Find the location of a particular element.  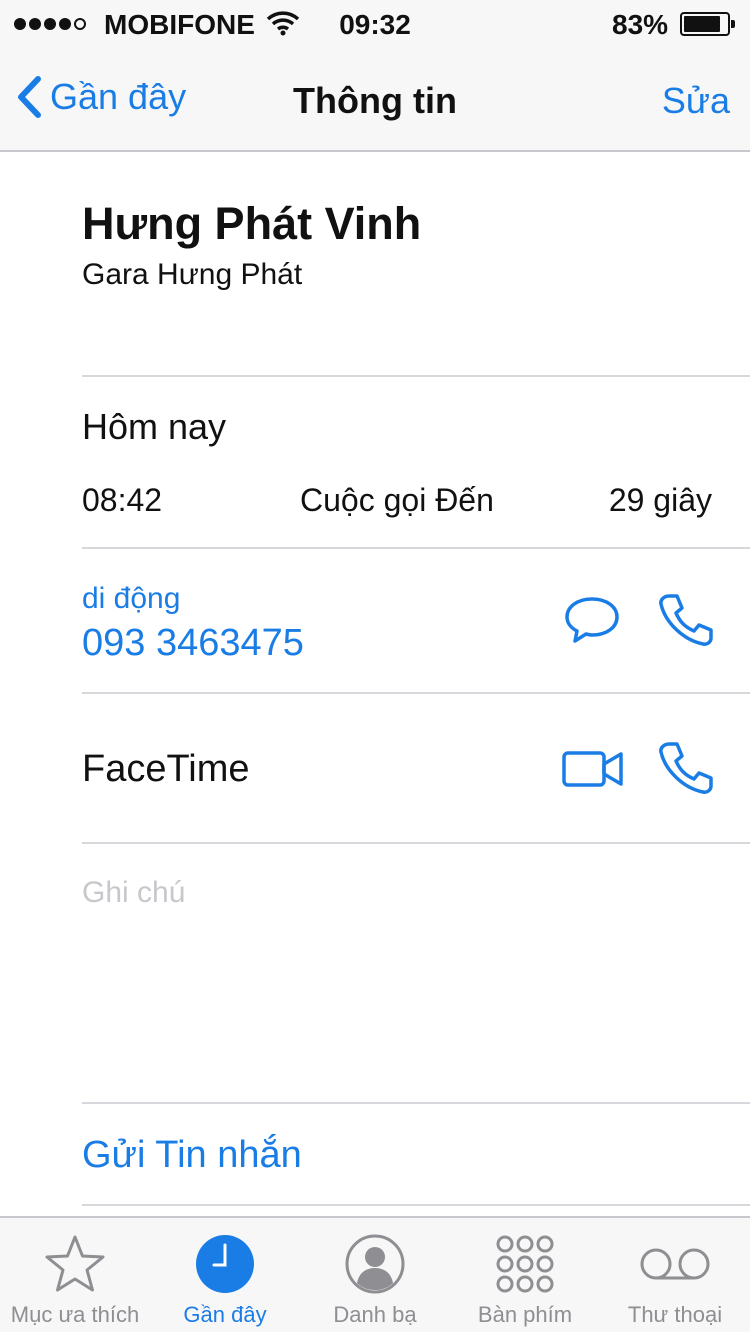

call-button is located at coordinates (685, 620).